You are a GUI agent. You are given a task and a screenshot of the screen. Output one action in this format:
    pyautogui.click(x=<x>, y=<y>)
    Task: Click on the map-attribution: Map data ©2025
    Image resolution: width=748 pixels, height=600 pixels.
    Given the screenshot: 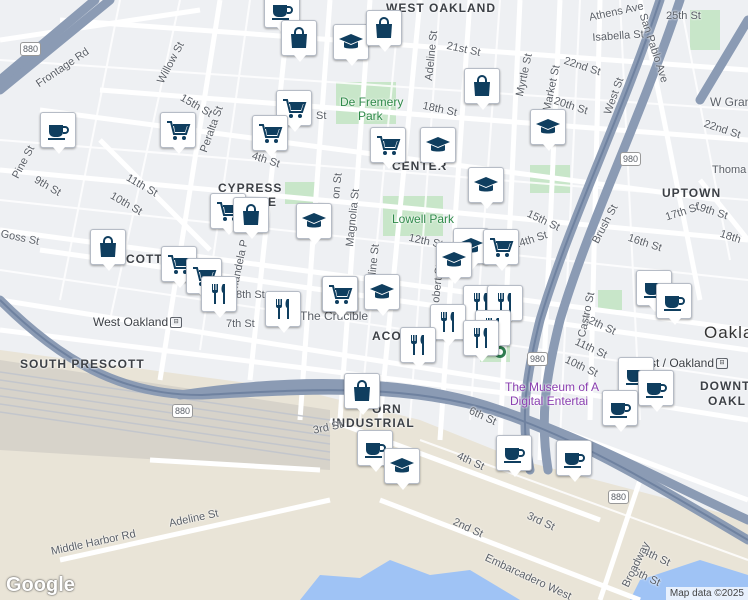 What is the action you would take?
    pyautogui.click(x=706, y=593)
    